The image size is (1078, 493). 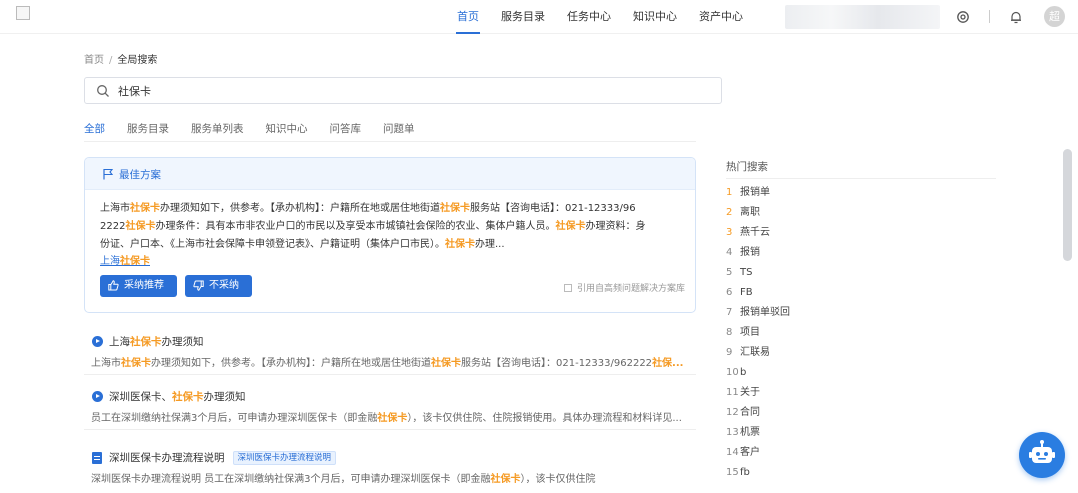 What do you see at coordinates (399, 131) in the screenshot?
I see `tab-issues: 问题单` at bounding box center [399, 131].